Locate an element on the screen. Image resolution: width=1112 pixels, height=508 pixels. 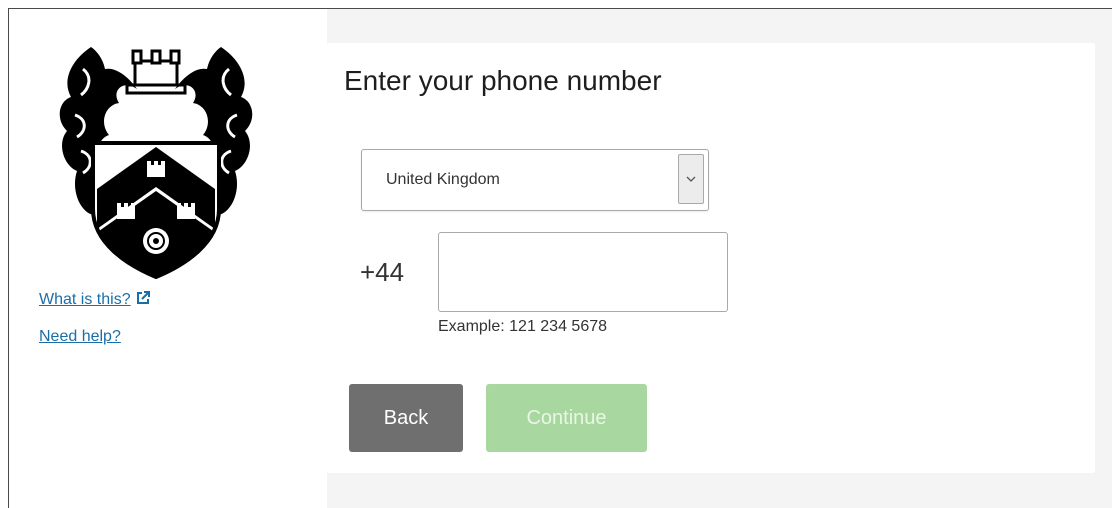
external-link-icon is located at coordinates (143, 297).